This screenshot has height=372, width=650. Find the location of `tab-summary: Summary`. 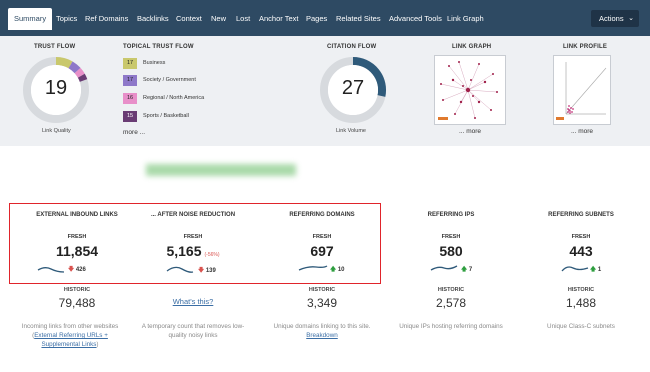

tab-summary: Summary is located at coordinates (30, 19).